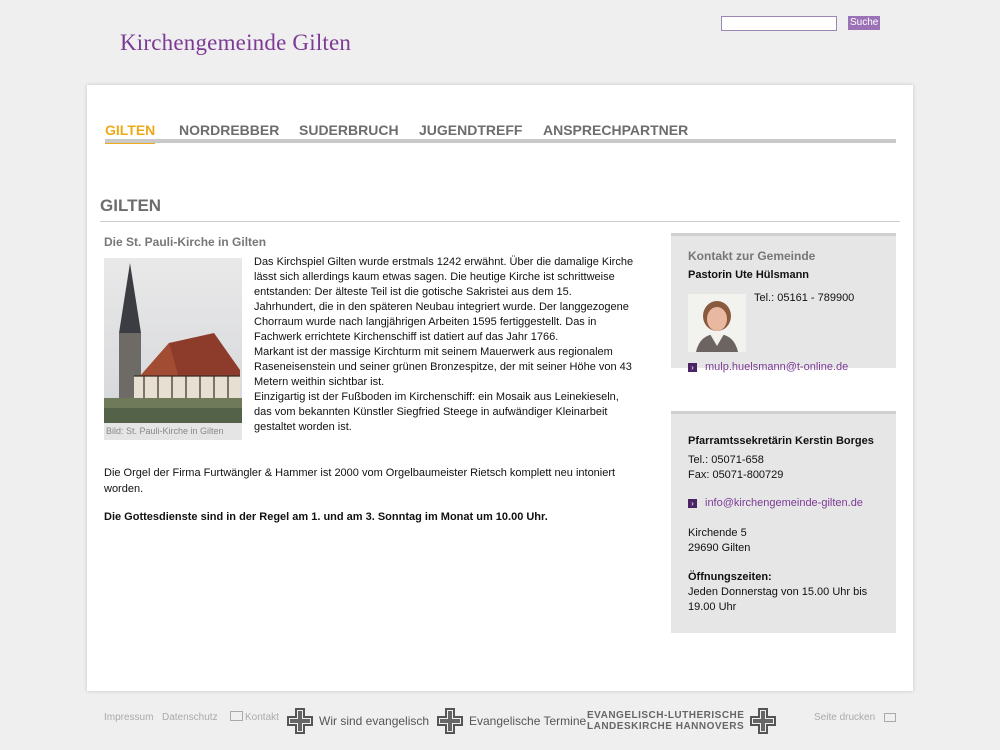 The height and width of the screenshot is (750, 1000). Describe the element at coordinates (779, 23) in the screenshot. I see `search-input` at that location.